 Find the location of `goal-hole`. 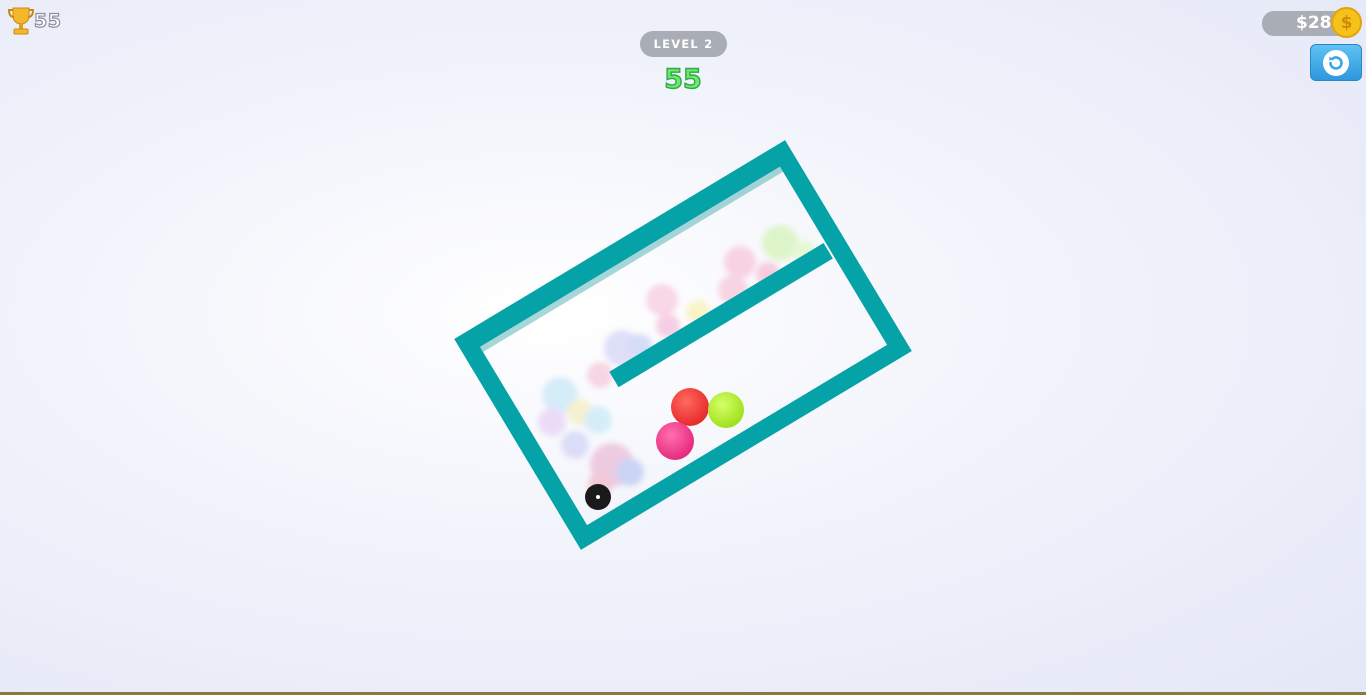

goal-hole is located at coordinates (598, 497).